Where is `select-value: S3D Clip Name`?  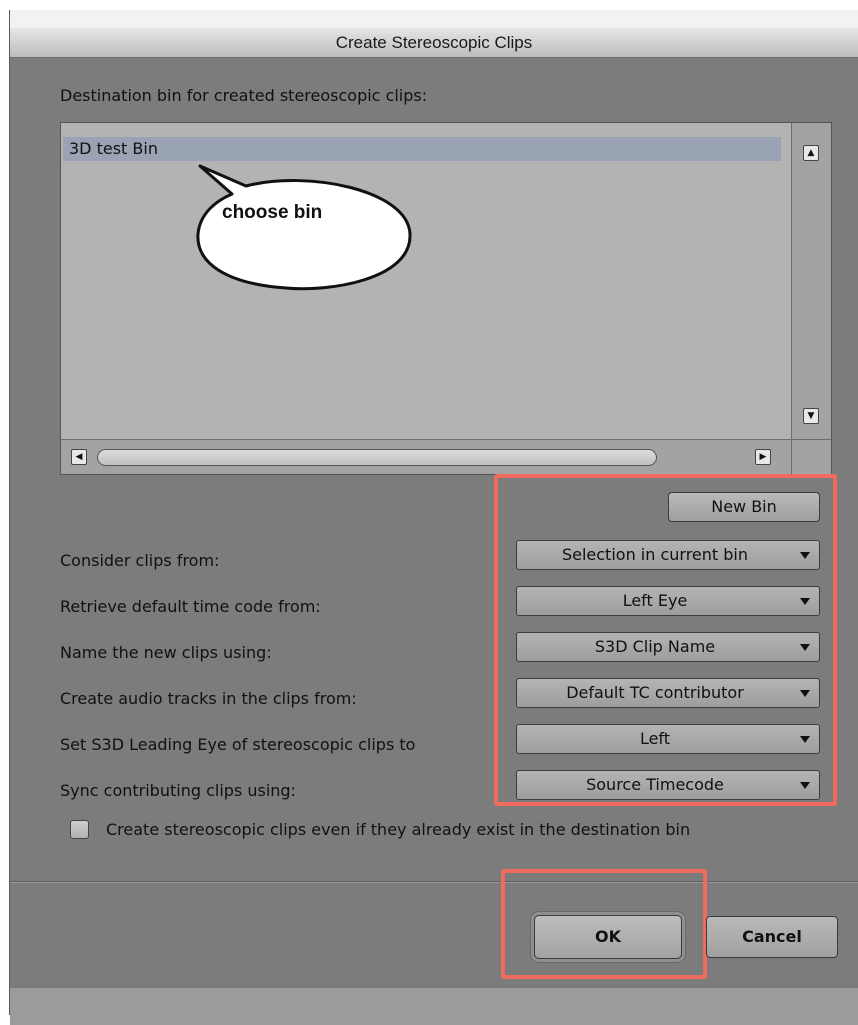
select-value: S3D Clip Name is located at coordinates (655, 646).